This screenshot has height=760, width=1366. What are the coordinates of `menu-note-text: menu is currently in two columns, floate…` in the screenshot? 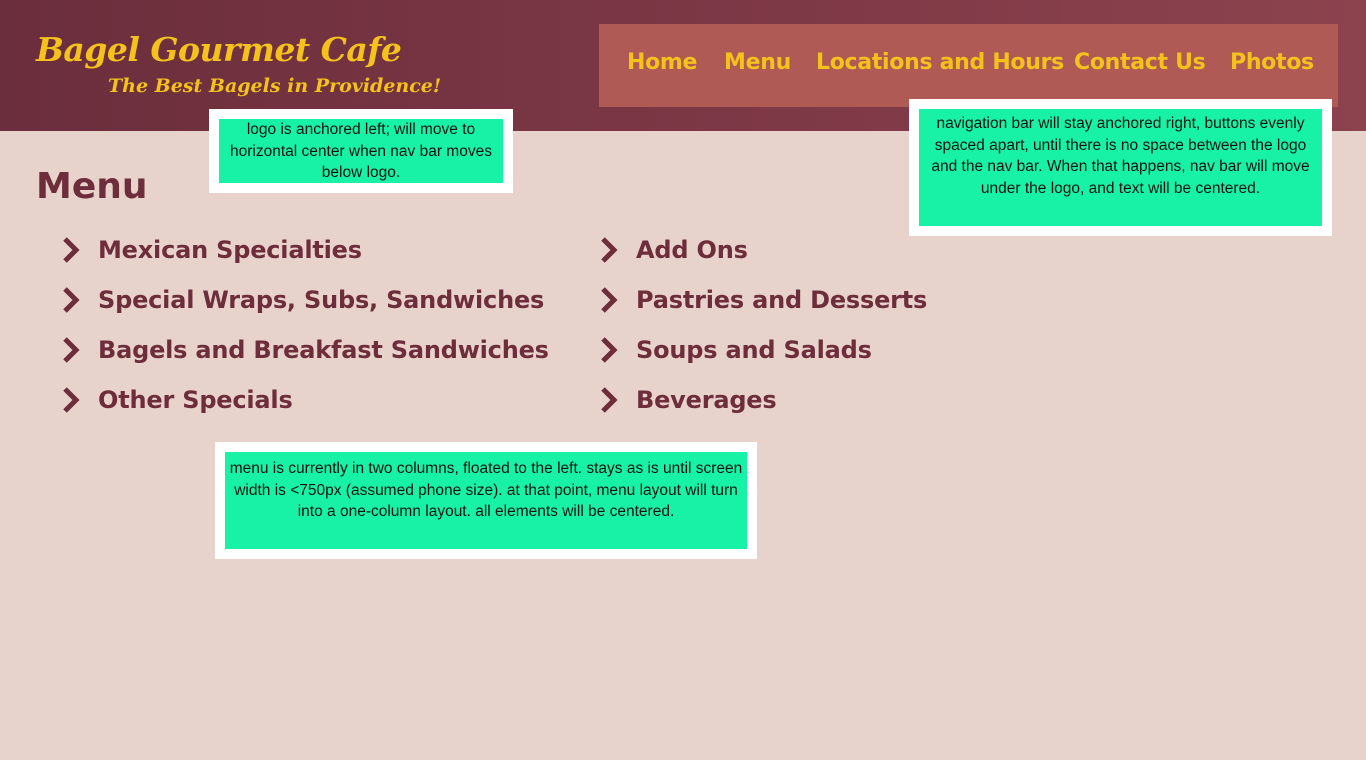 It's located at (486, 500).